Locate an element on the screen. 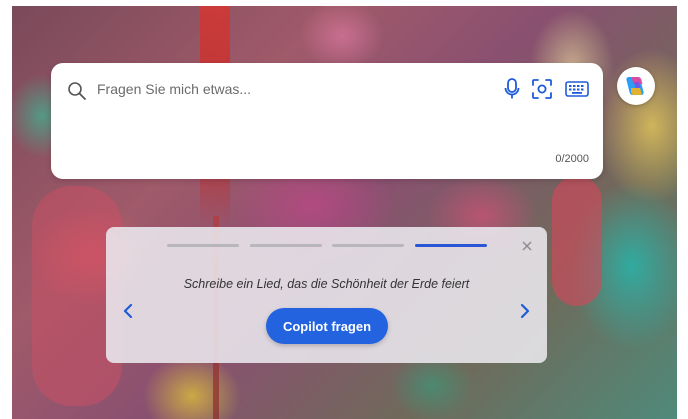 The image size is (688, 419). microphone-icon is located at coordinates (512, 89).